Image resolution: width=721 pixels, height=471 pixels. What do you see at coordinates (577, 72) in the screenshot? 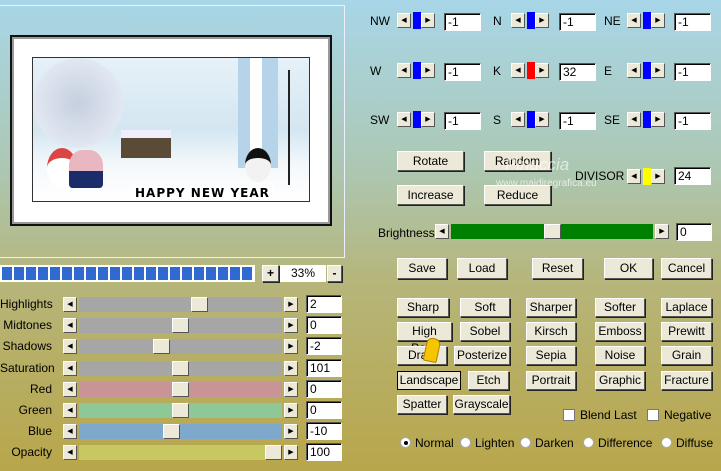
I see `matrix-field-k: 32` at bounding box center [577, 72].